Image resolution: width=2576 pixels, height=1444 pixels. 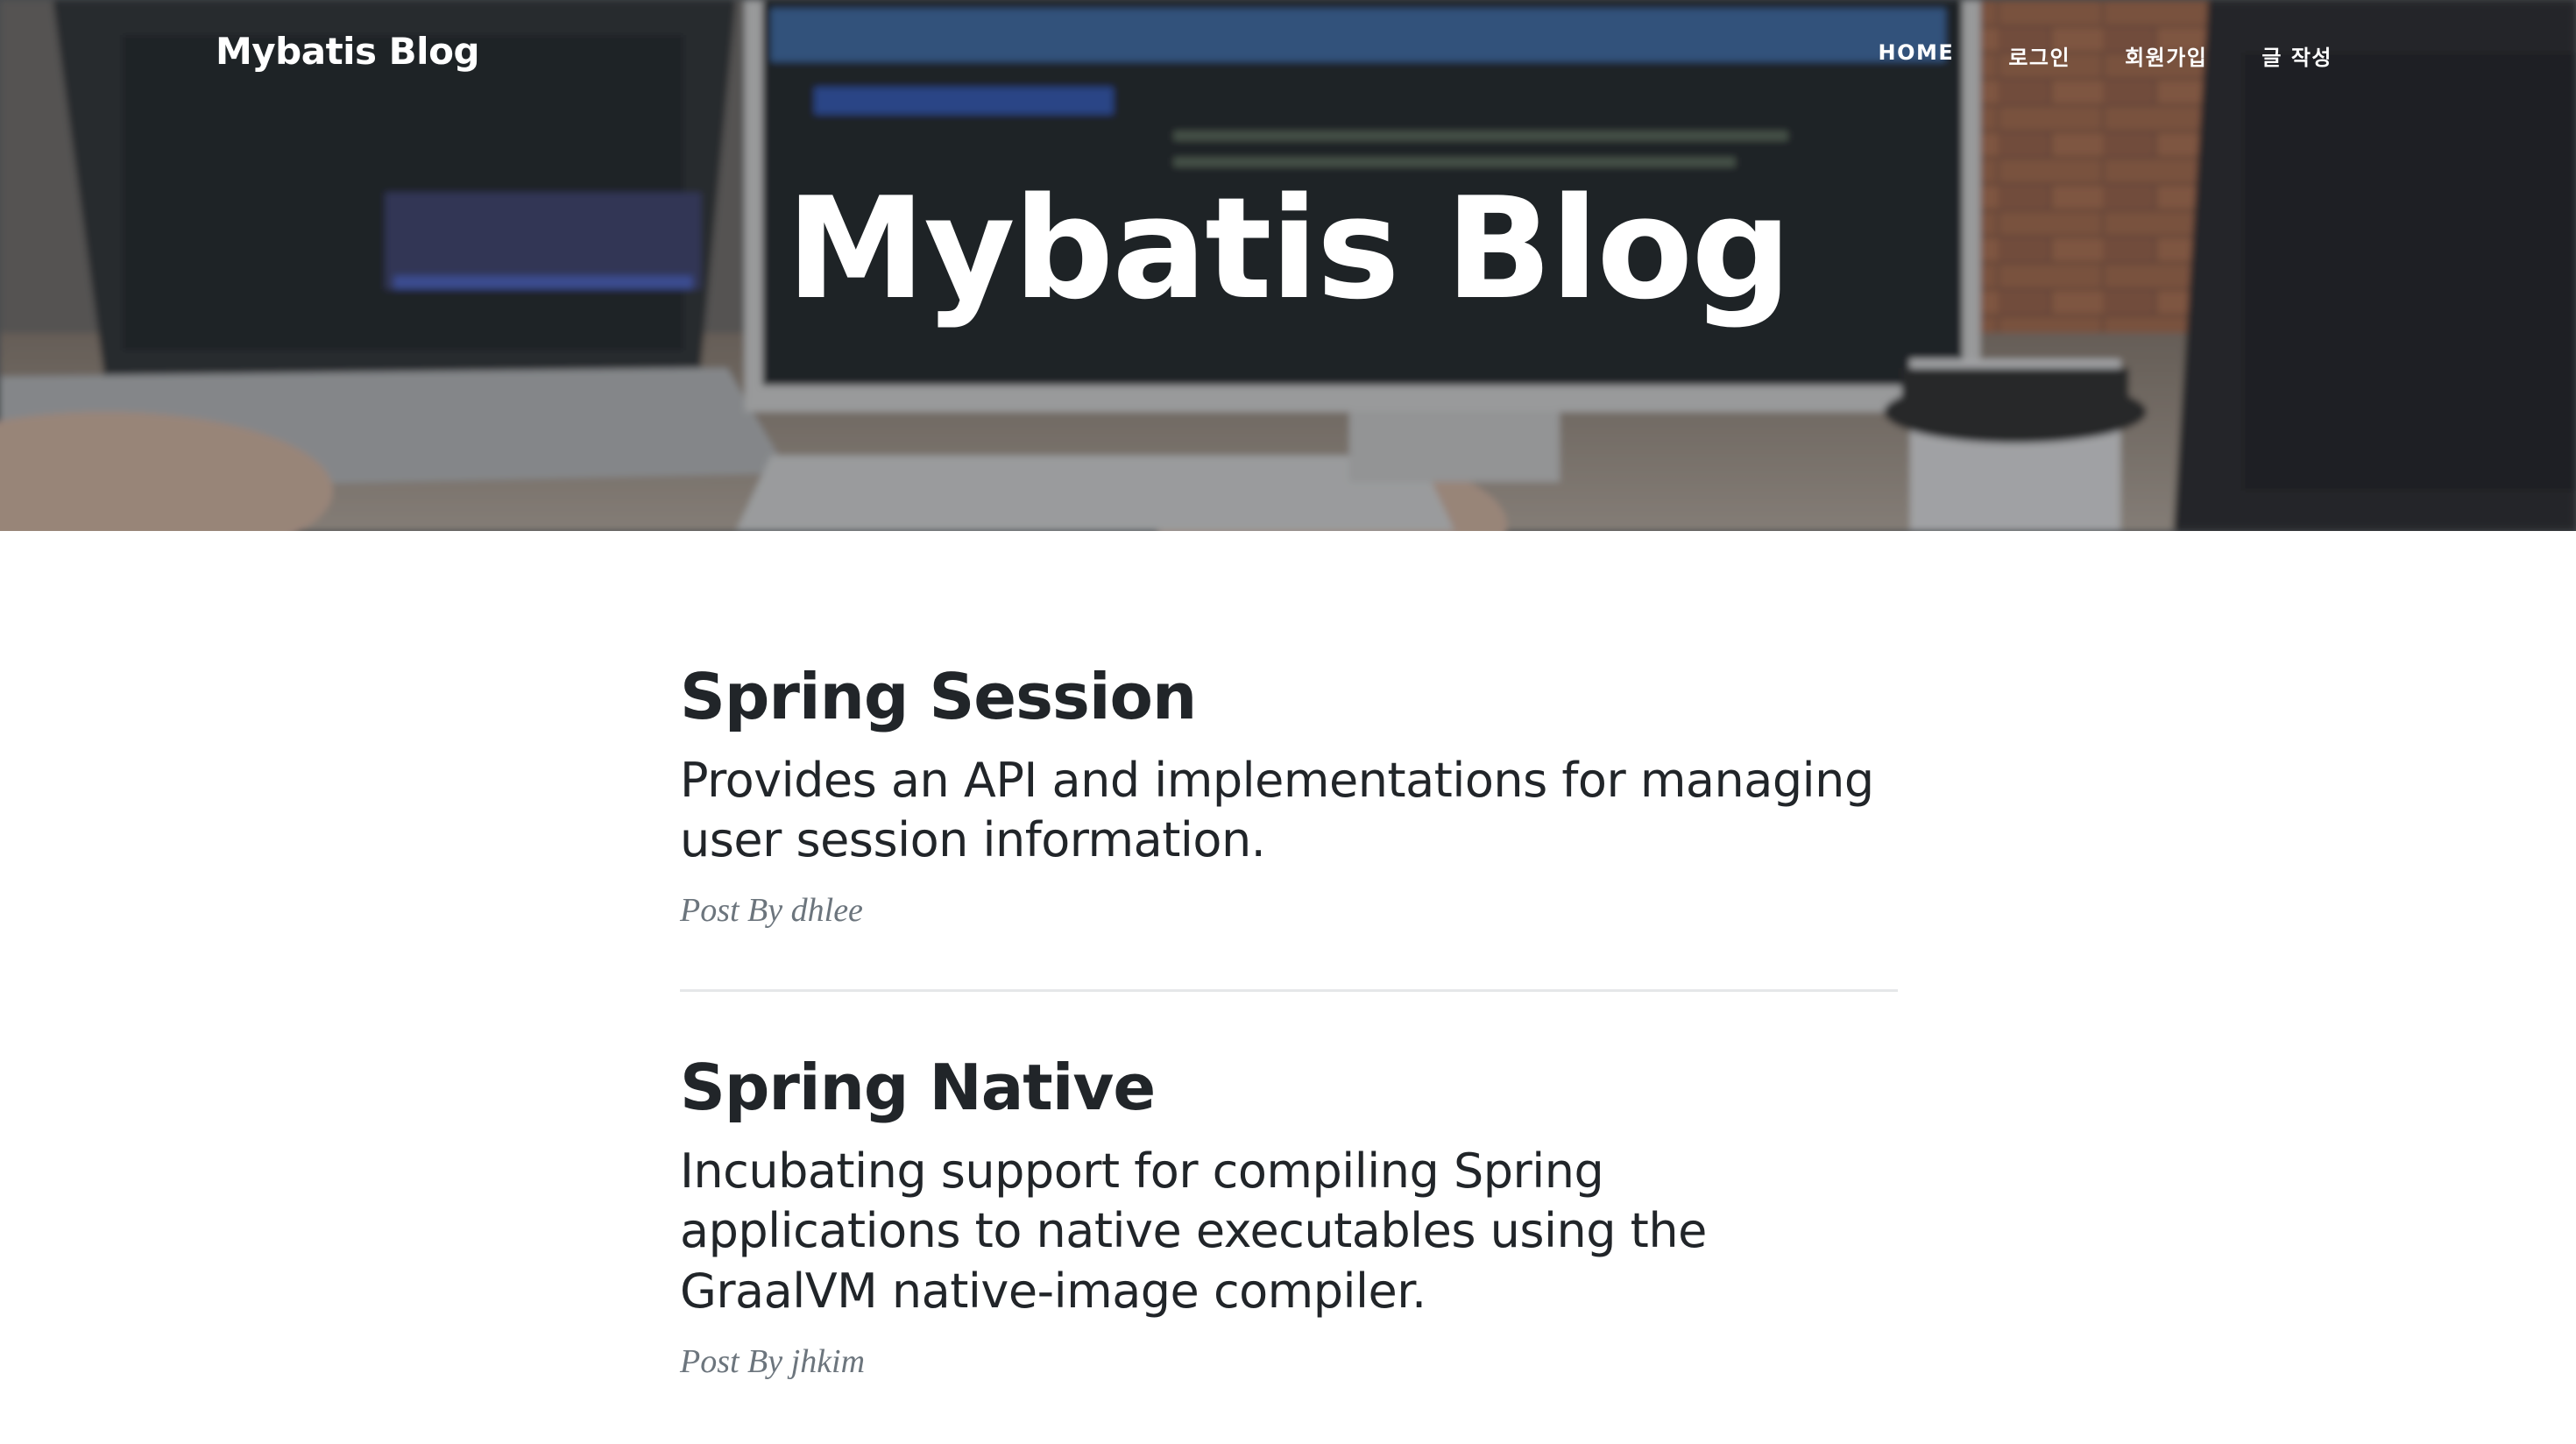 I want to click on nav-item-signup: 회원가입, so click(x=2166, y=55).